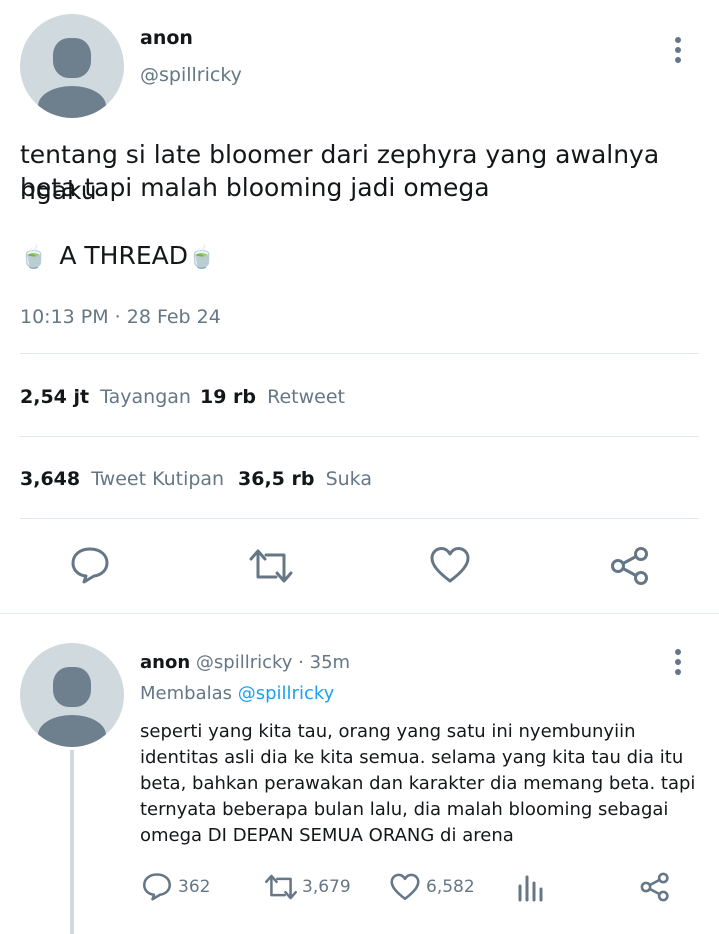 The width and height of the screenshot is (719, 934). What do you see at coordinates (306, 397) in the screenshot?
I see `retweets-label: Retweet` at bounding box center [306, 397].